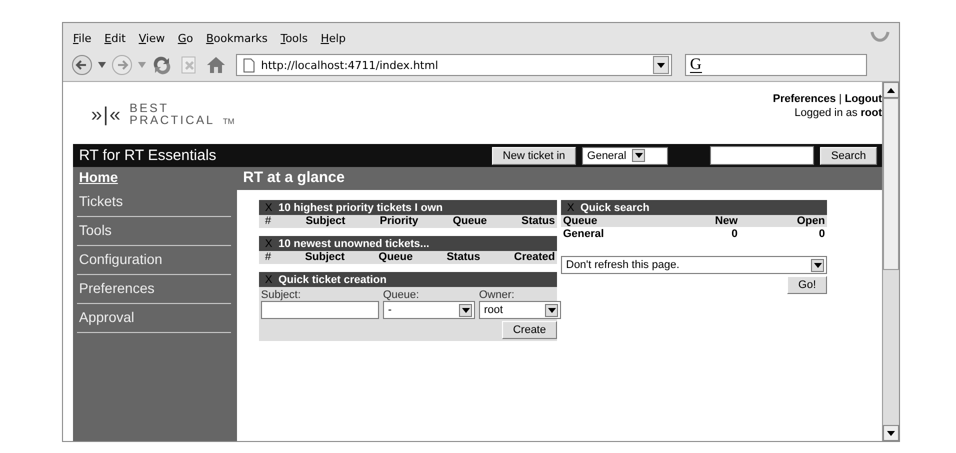 Image resolution: width=956 pixels, height=453 pixels. Describe the element at coordinates (122, 65) in the screenshot. I see `forward-icon` at that location.